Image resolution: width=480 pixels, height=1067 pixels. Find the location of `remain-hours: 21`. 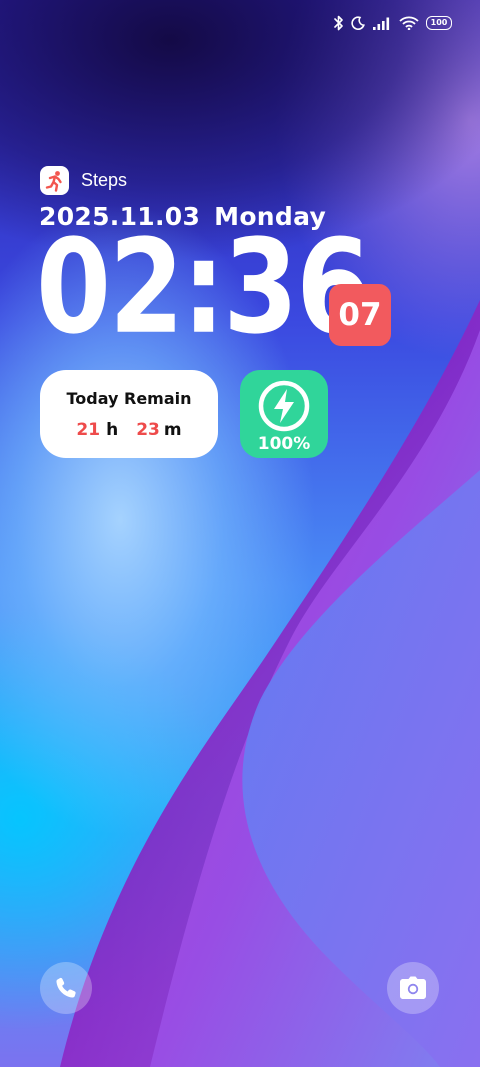

remain-hours: 21 is located at coordinates (88, 429).